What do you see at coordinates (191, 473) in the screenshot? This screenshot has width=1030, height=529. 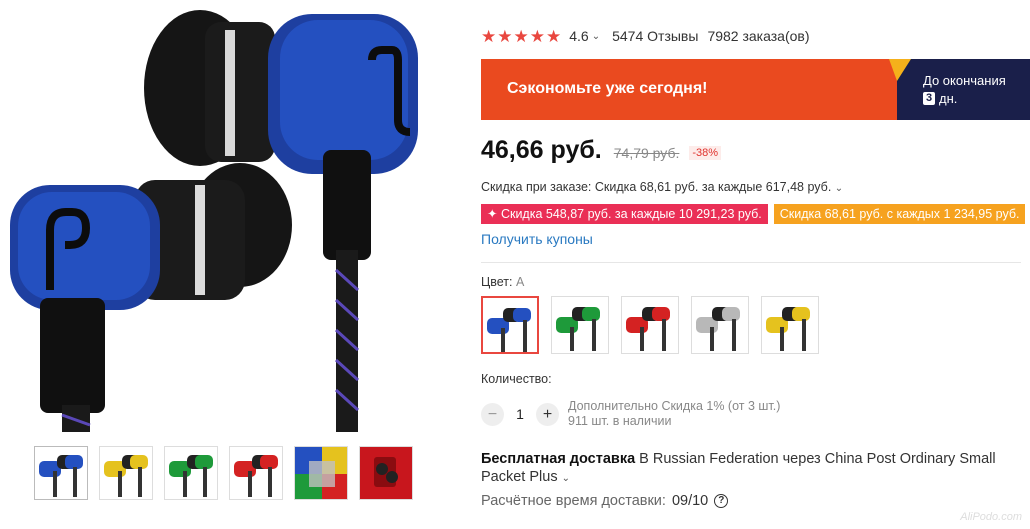 I see `thumbnail-green` at bounding box center [191, 473].